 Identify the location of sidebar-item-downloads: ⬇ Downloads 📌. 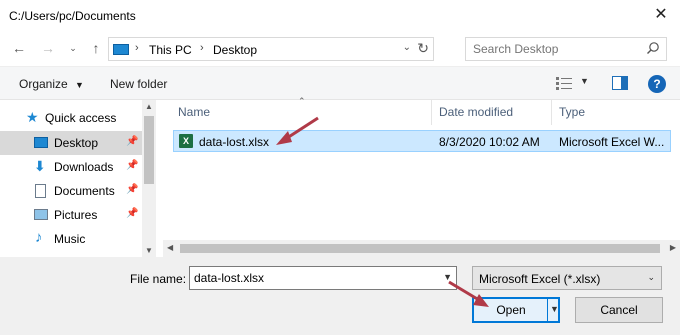
(71, 167).